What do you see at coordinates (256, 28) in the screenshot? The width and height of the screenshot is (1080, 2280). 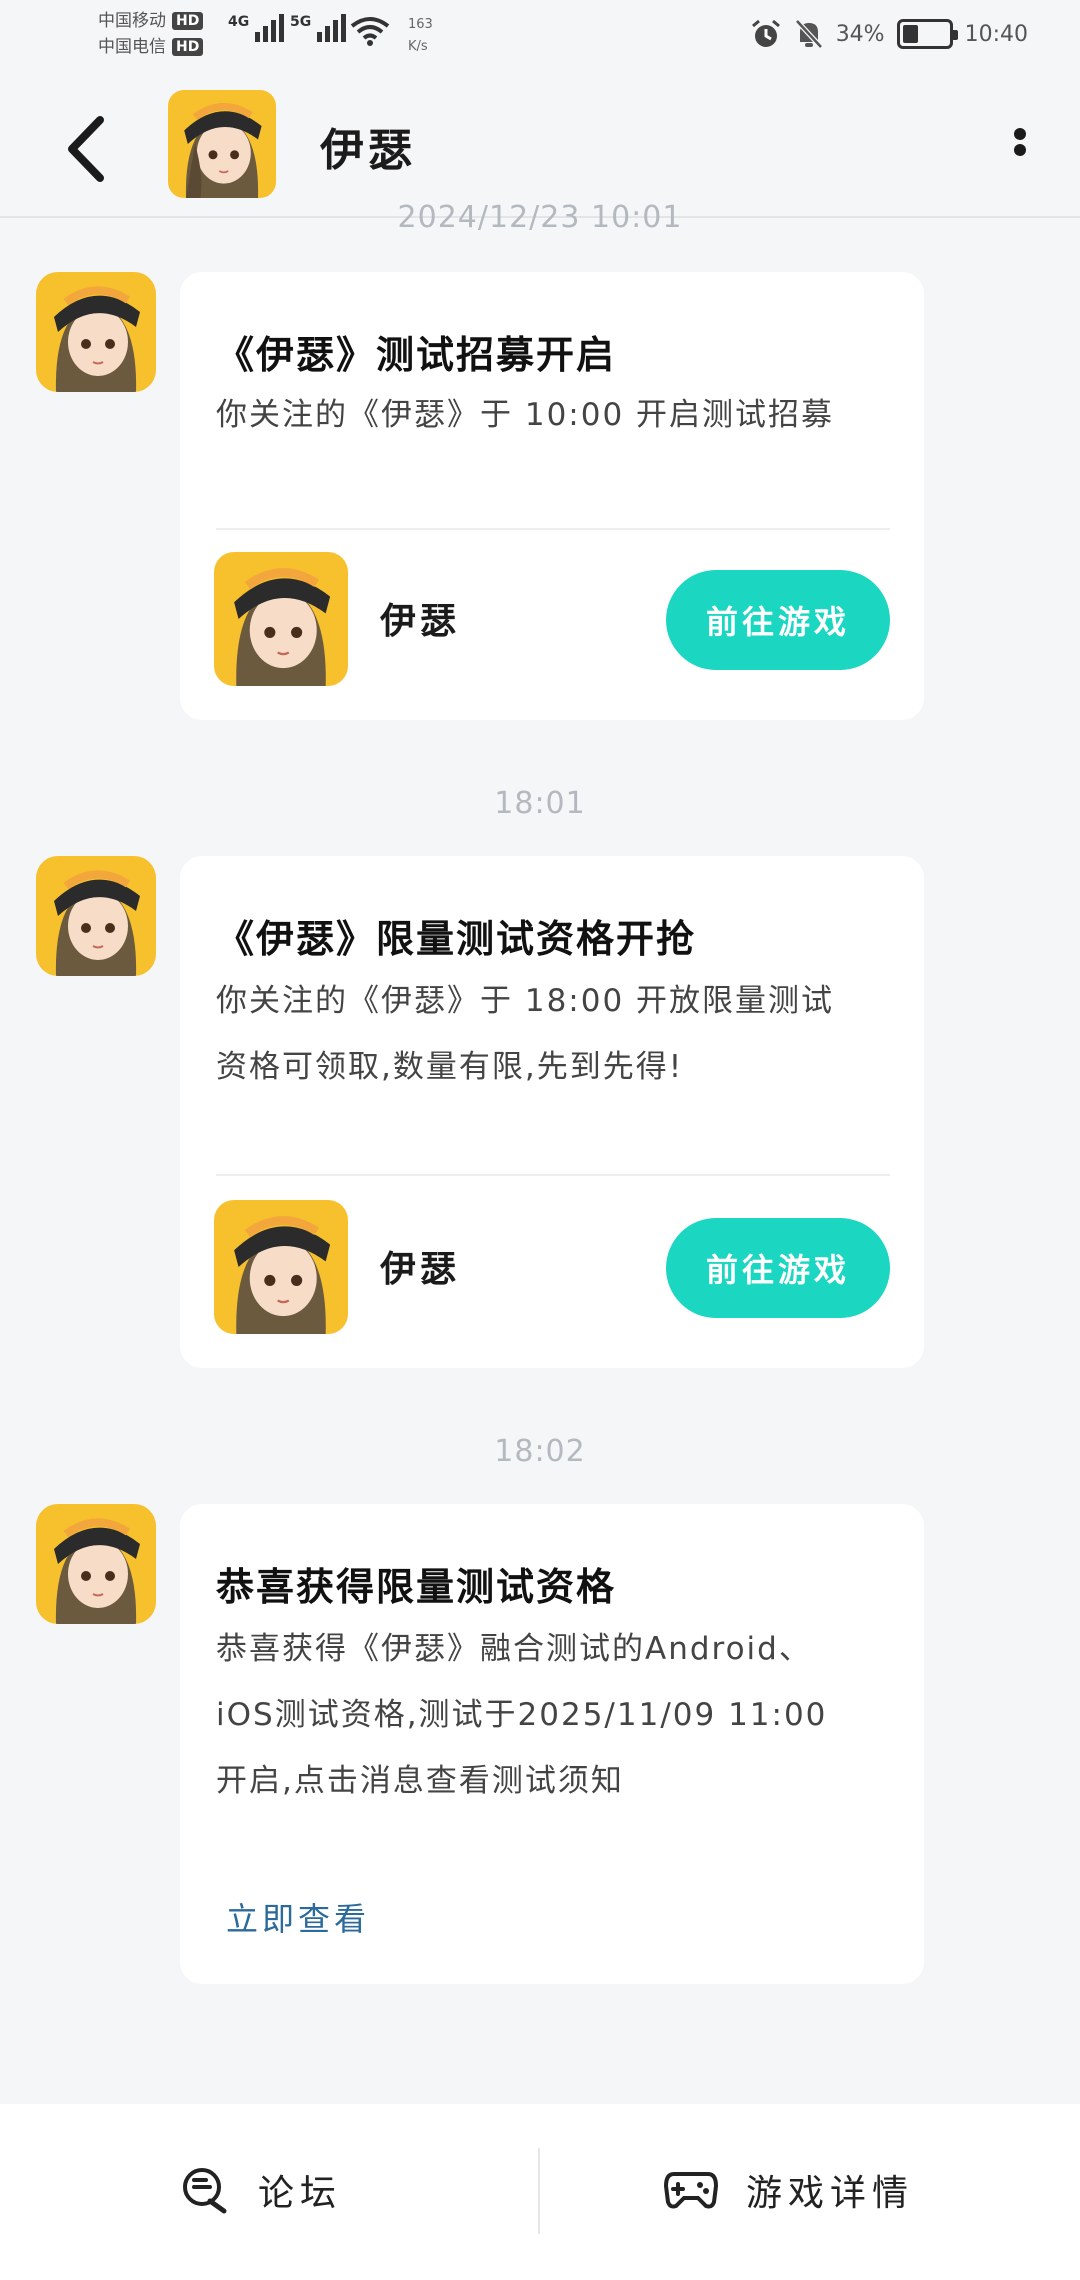 I see `signal-4g-icon: 4G` at bounding box center [256, 28].